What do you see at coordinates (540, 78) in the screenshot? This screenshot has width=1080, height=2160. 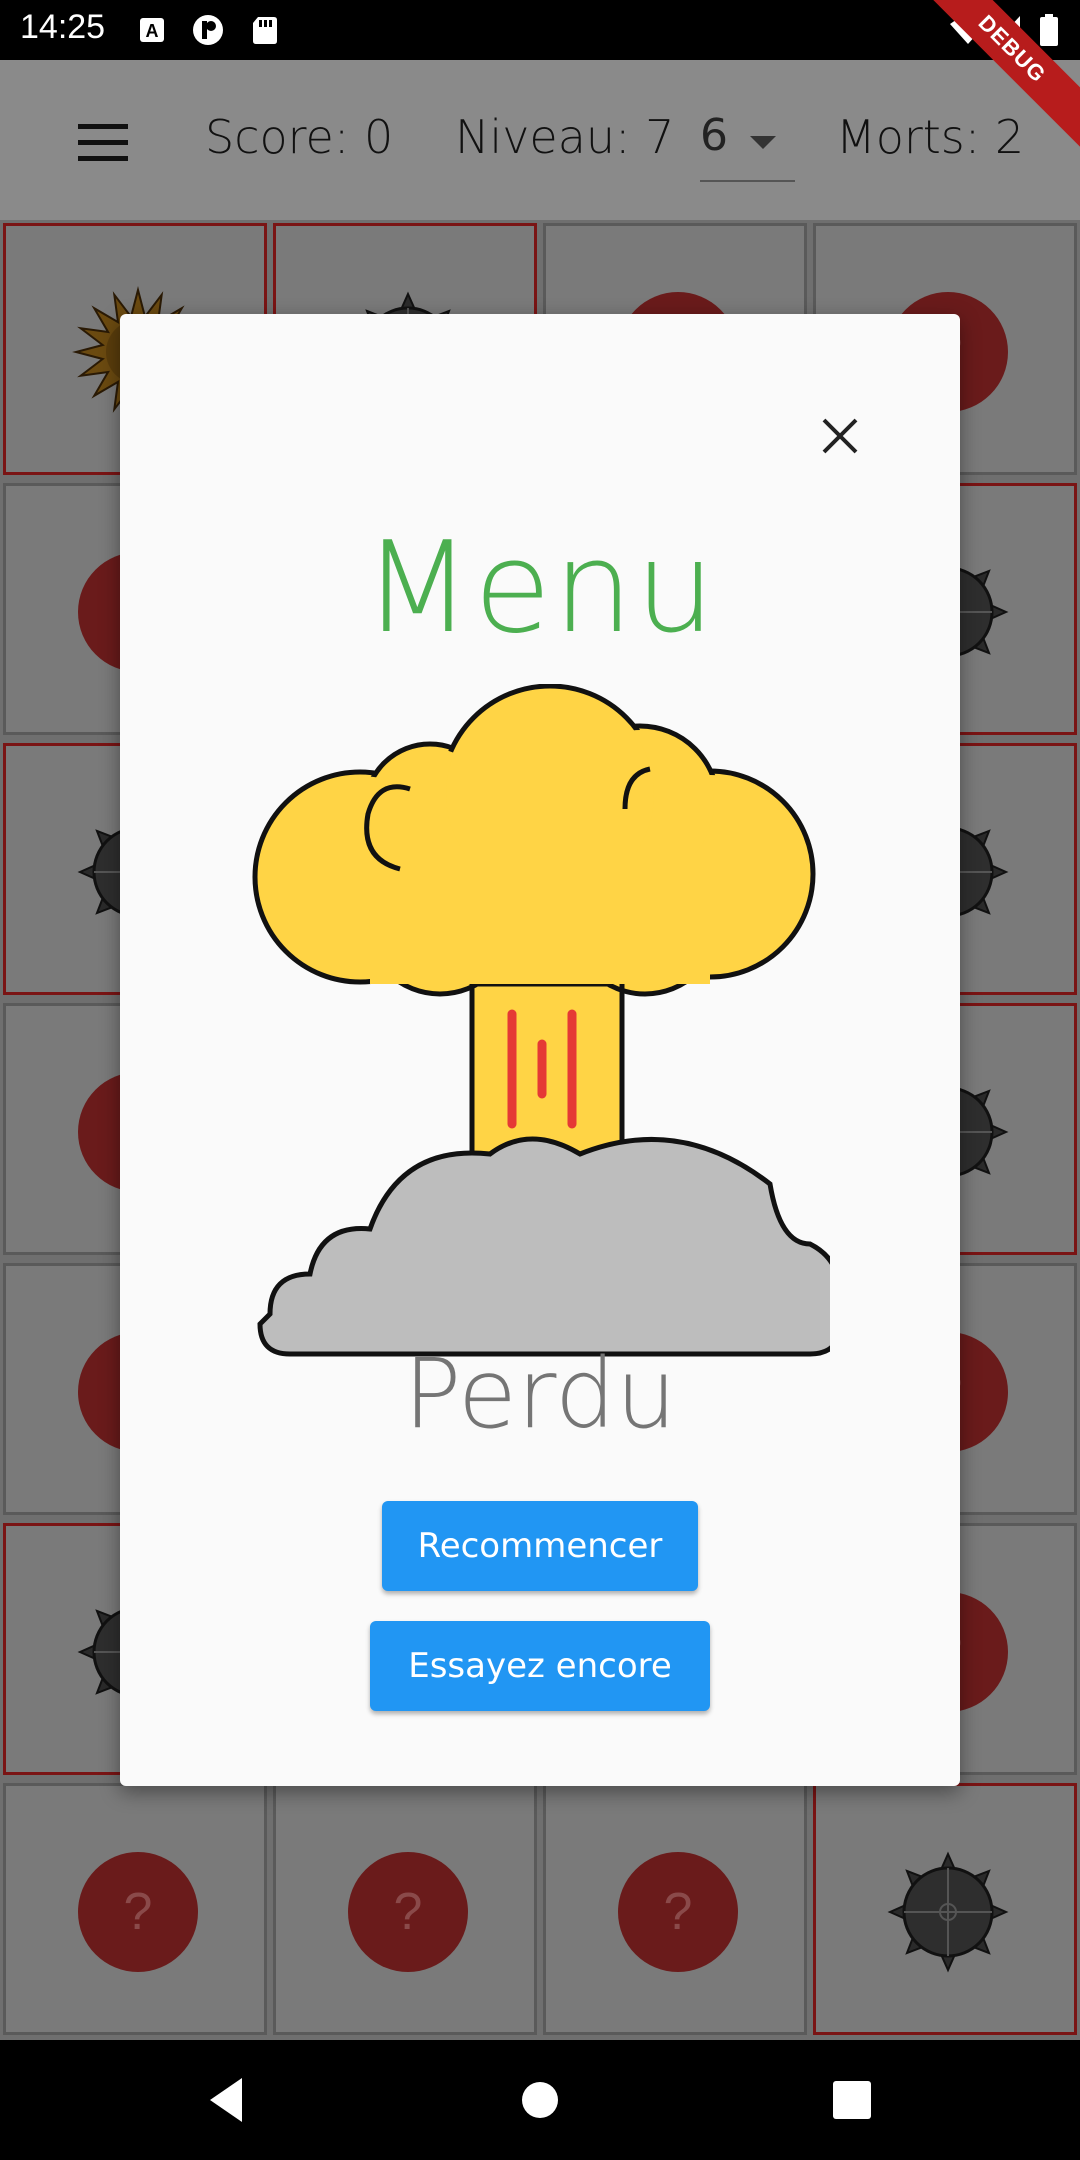 I see `status-bar: 14:25 A DEBUG` at bounding box center [540, 78].